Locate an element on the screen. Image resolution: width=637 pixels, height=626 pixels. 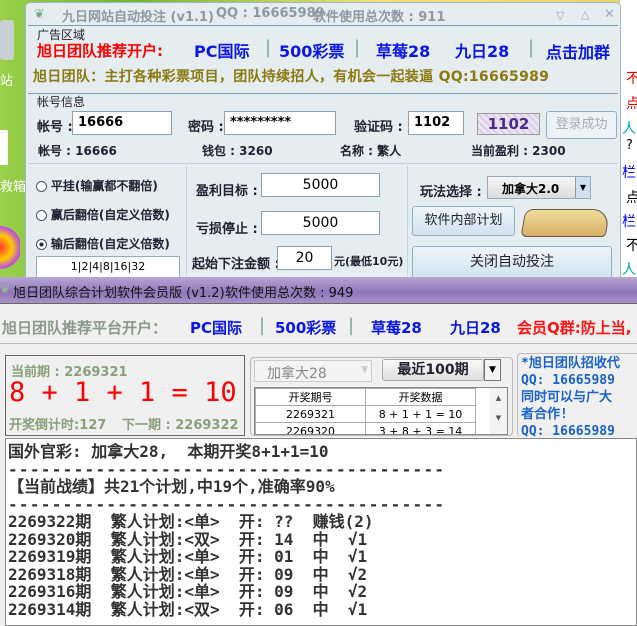
radio-flat: 平挂(输赢都不翻倍) is located at coordinates (97, 185).